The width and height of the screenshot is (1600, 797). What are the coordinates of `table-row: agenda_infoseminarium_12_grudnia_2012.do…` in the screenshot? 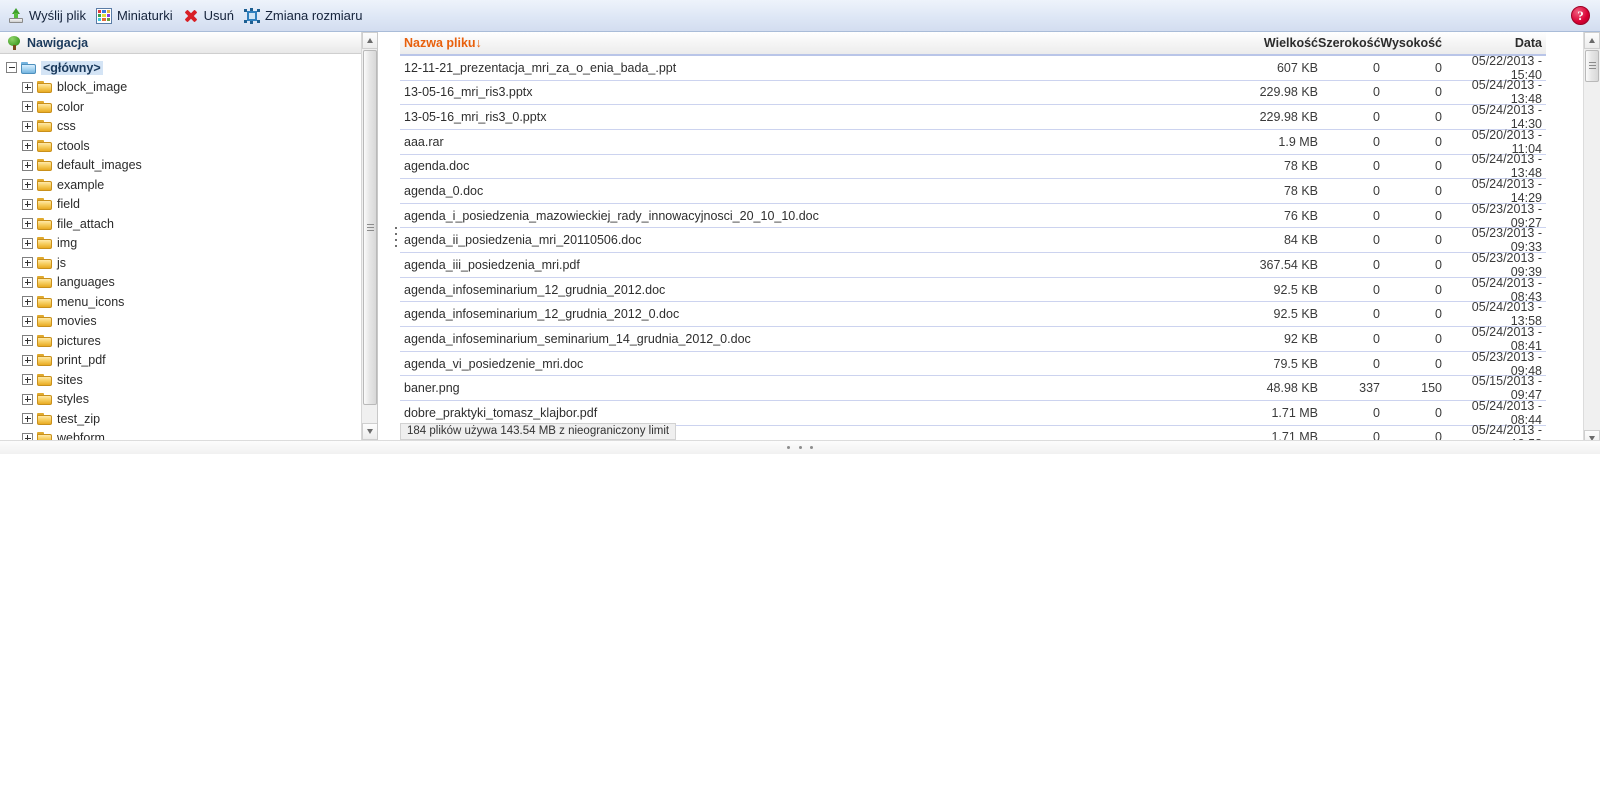 It's located at (973, 290).